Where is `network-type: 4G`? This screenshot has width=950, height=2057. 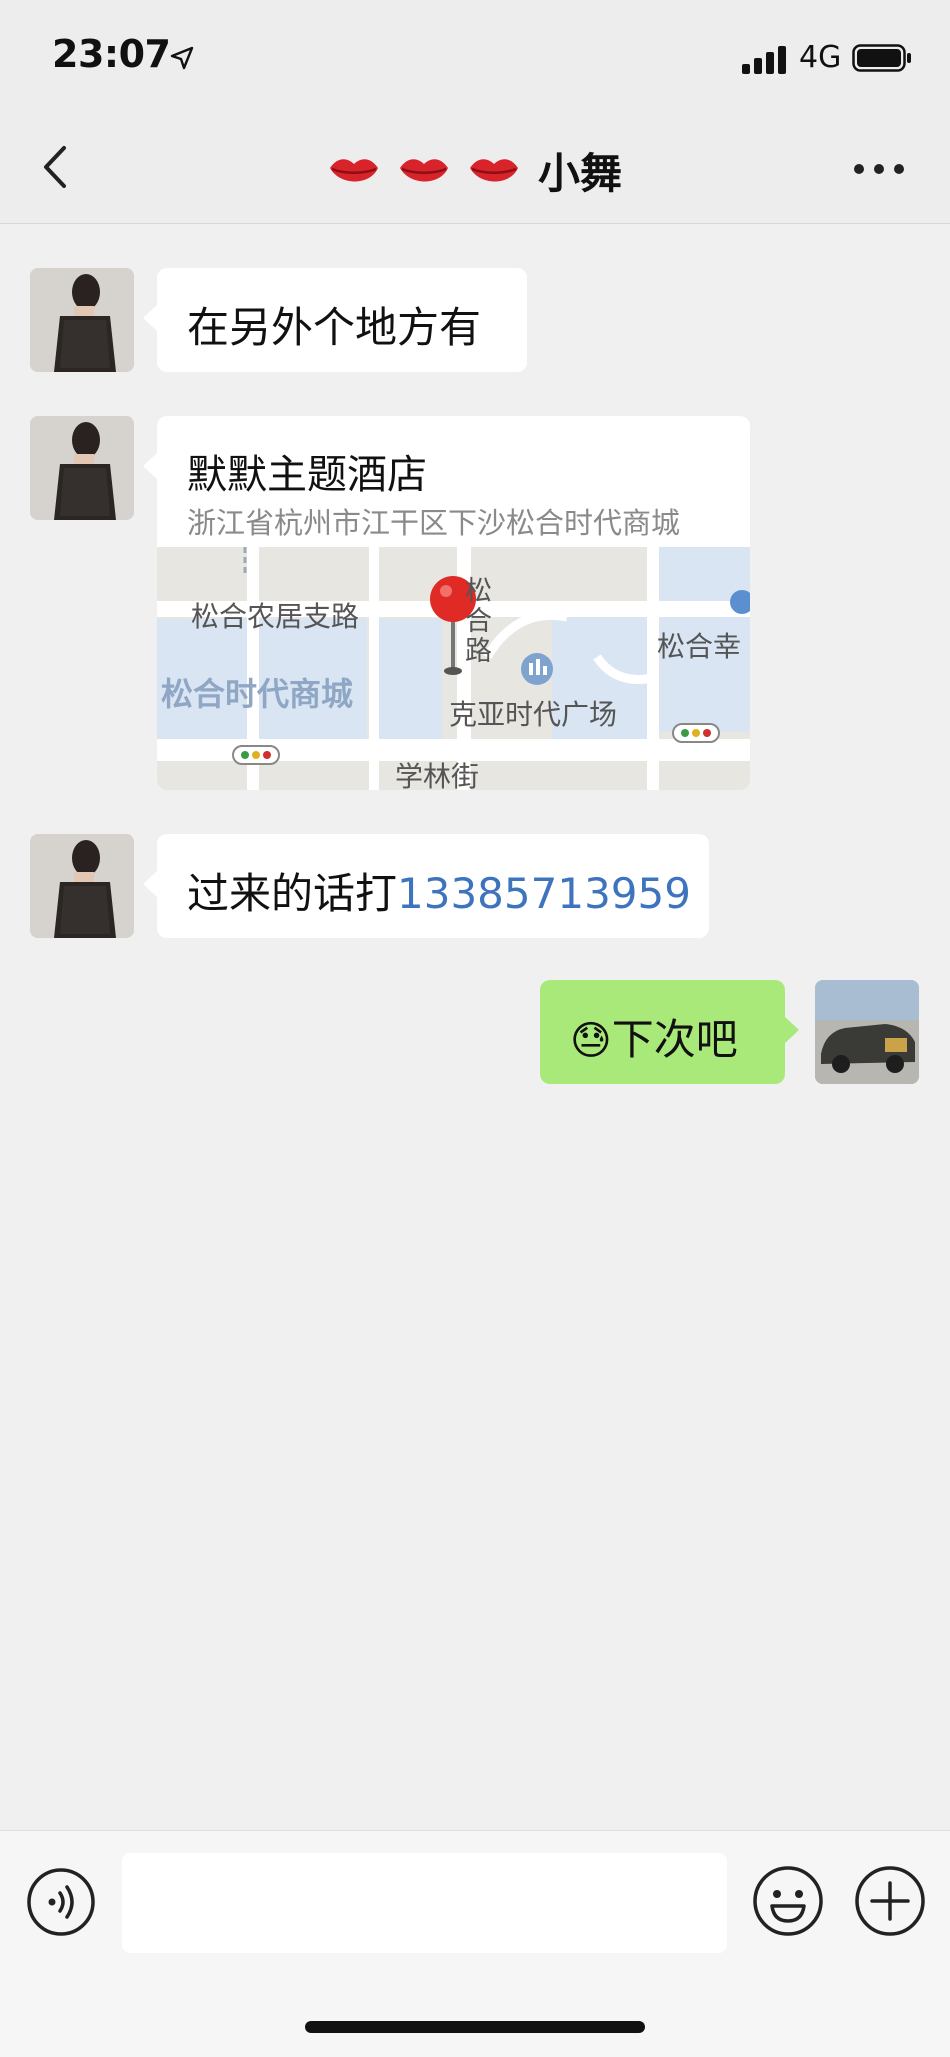 network-type: 4G is located at coordinates (820, 57).